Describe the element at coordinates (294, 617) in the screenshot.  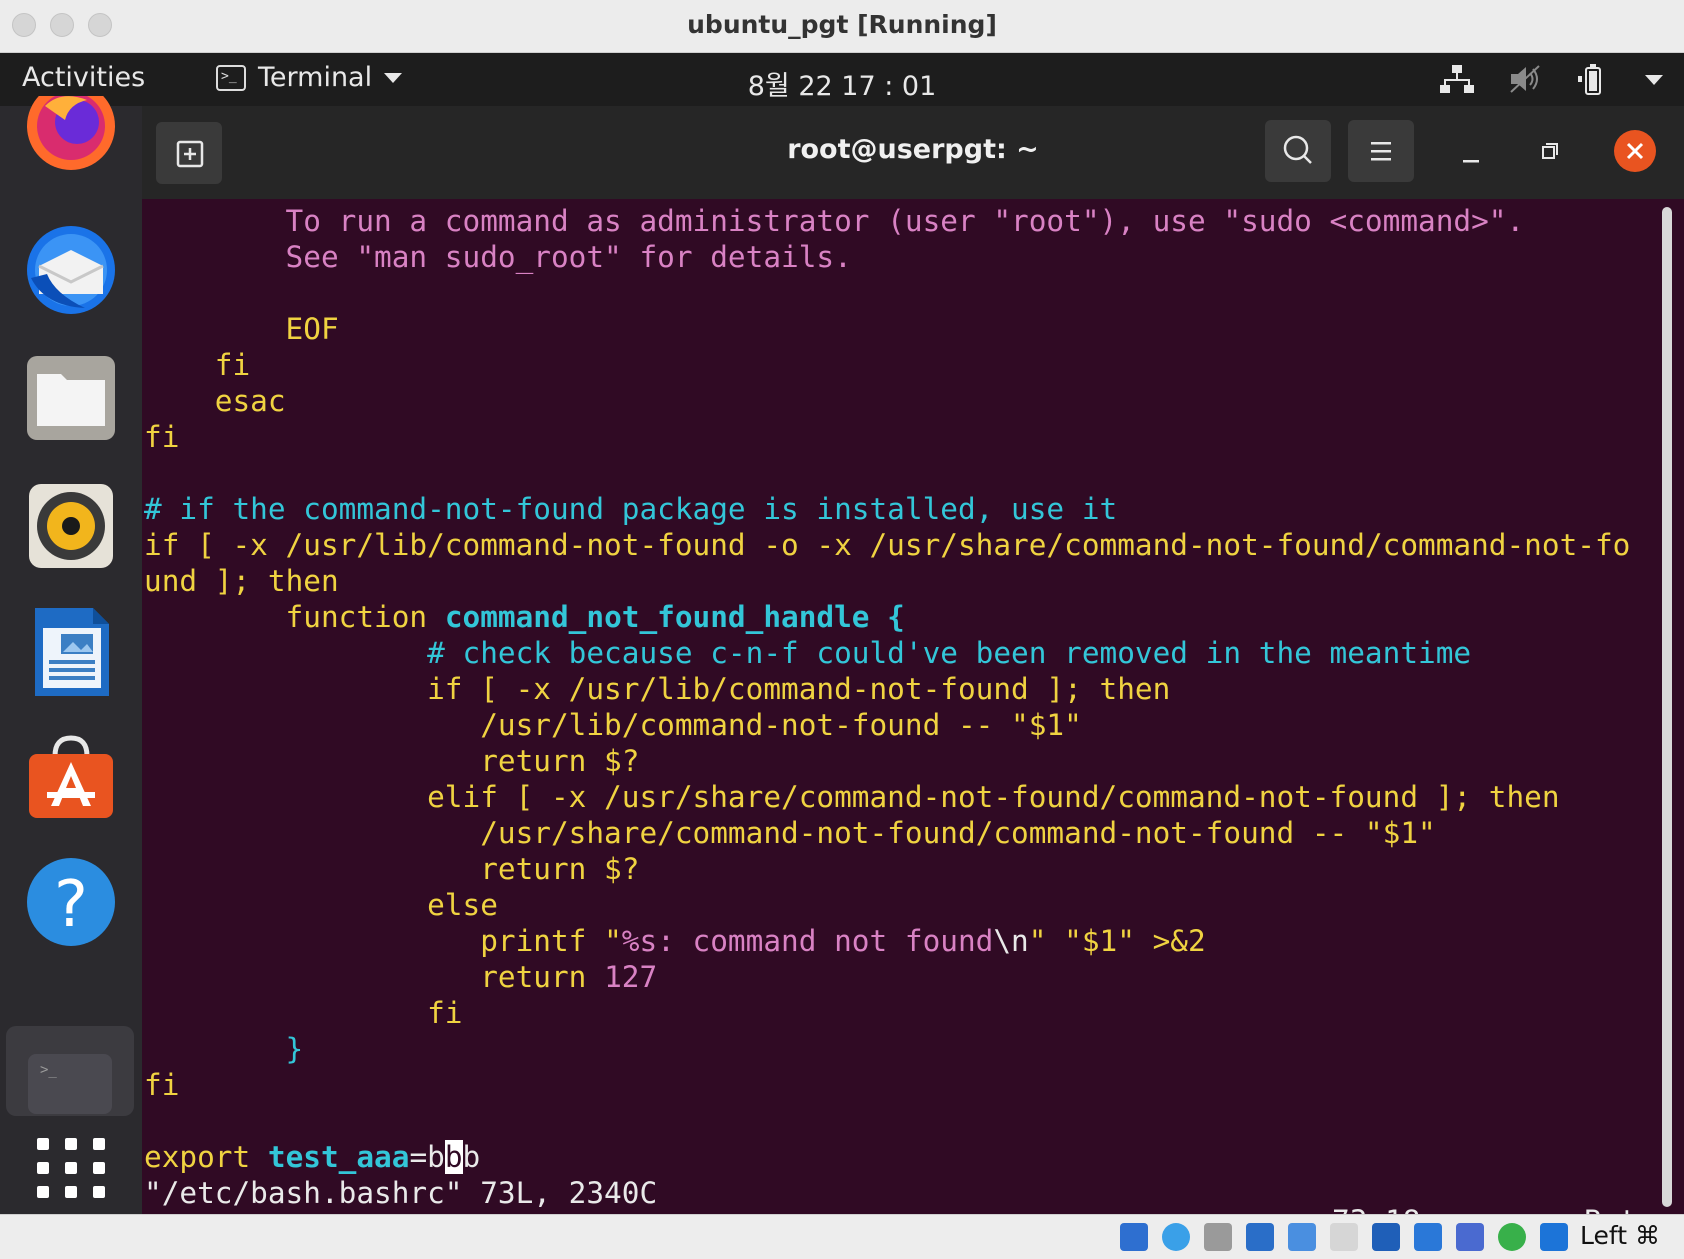
I see `code-line: function` at that location.